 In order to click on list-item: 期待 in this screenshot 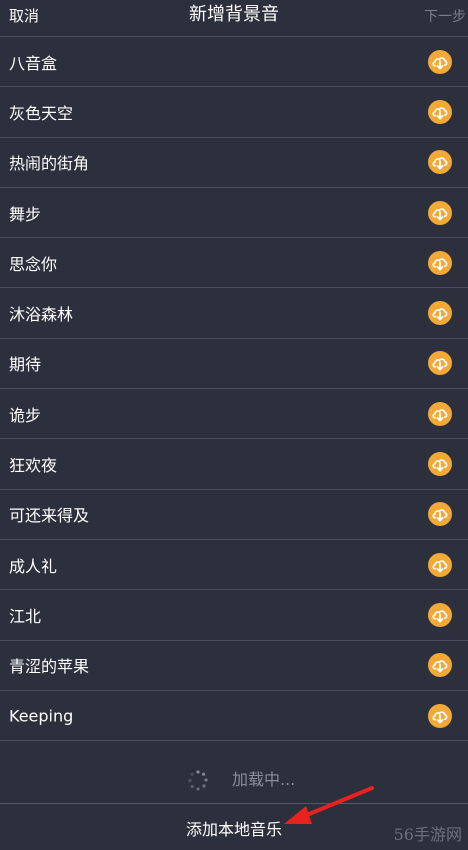, I will do `click(234, 364)`.